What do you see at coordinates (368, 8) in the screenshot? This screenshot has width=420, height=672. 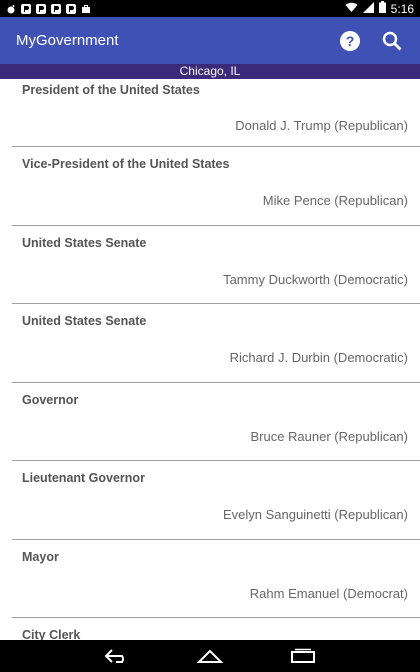 I see `signal-icon` at bounding box center [368, 8].